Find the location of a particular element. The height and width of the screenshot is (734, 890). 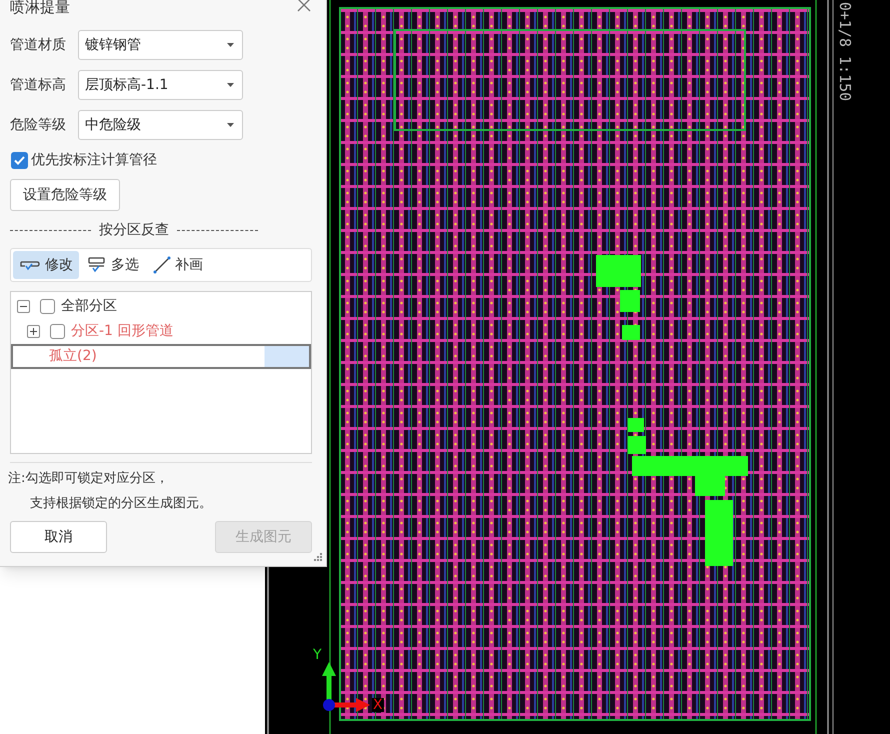

dropdown: 镀锌钢管 is located at coordinates (160, 45).